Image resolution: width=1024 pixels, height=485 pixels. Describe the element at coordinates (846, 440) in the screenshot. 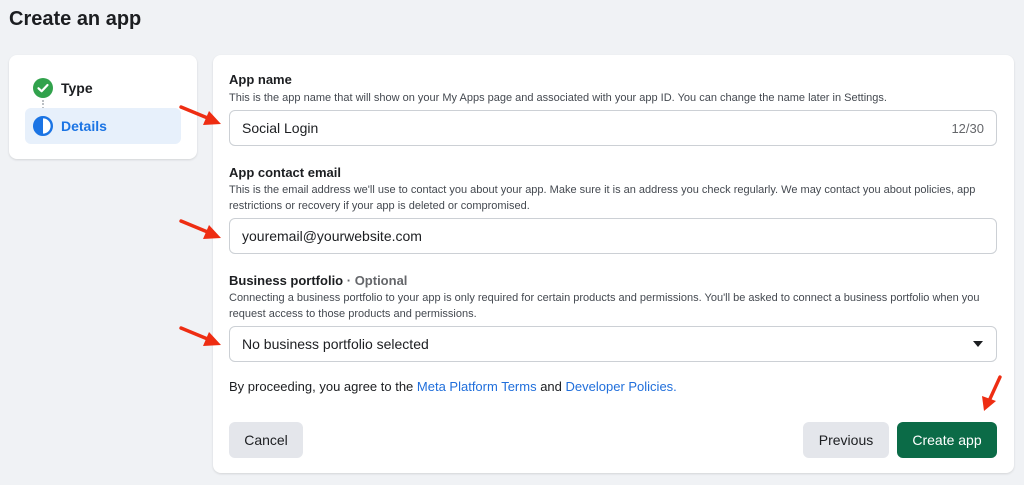

I see `previous-button: Previous` at that location.